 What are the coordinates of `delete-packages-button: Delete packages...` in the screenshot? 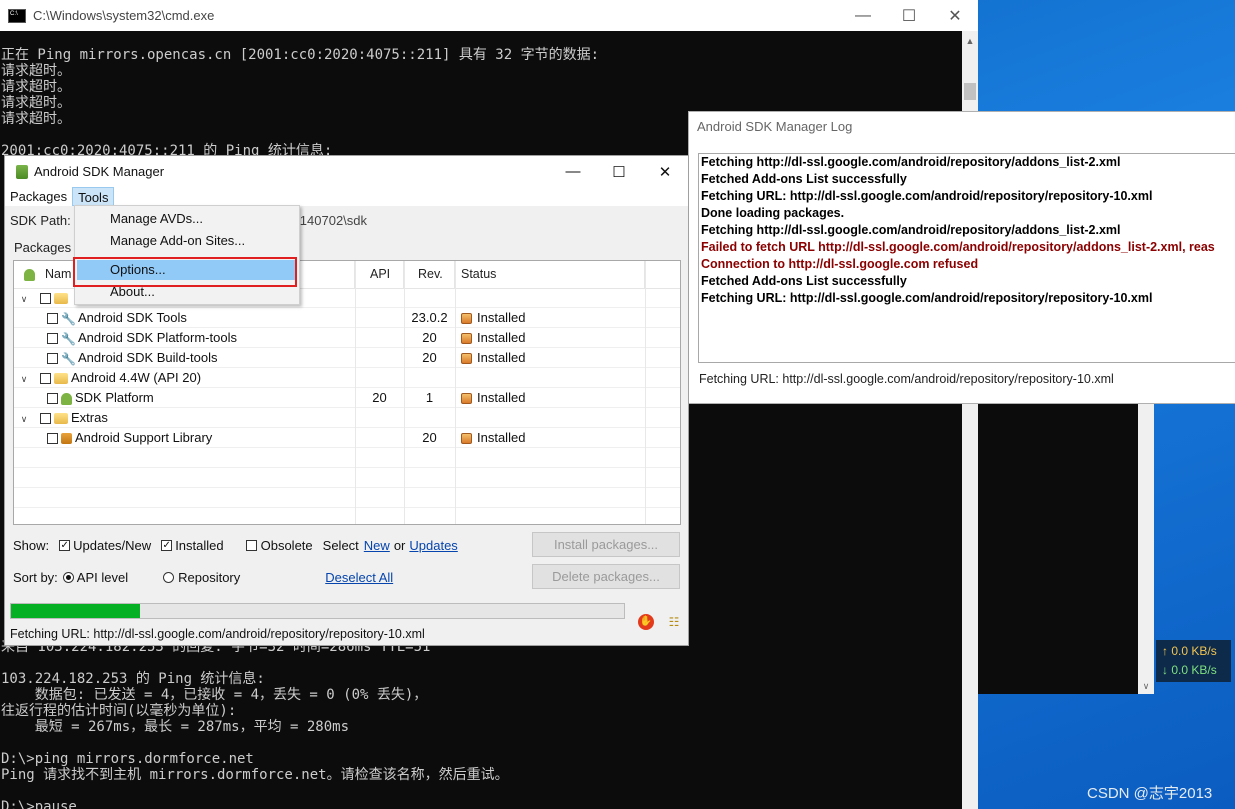 It's located at (606, 576).